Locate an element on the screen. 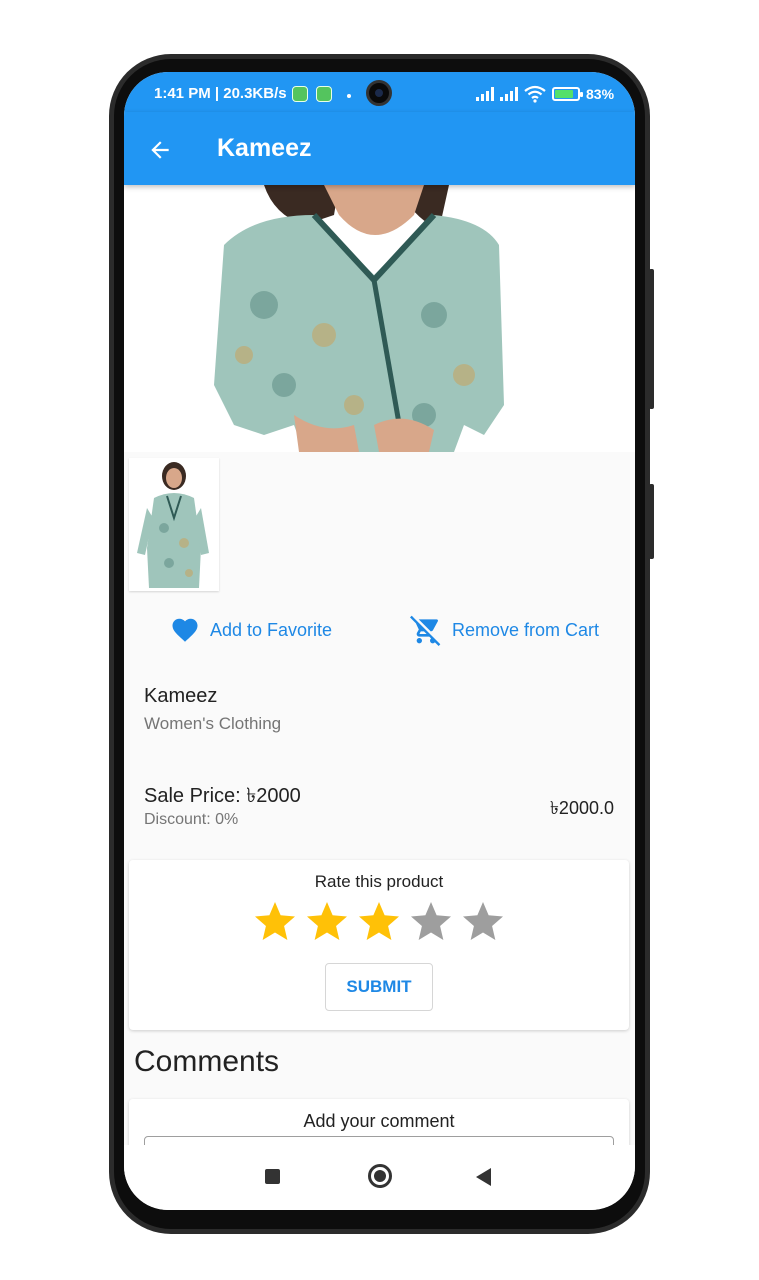 The image size is (759, 1280). power-button is located at coordinates (651, 521).